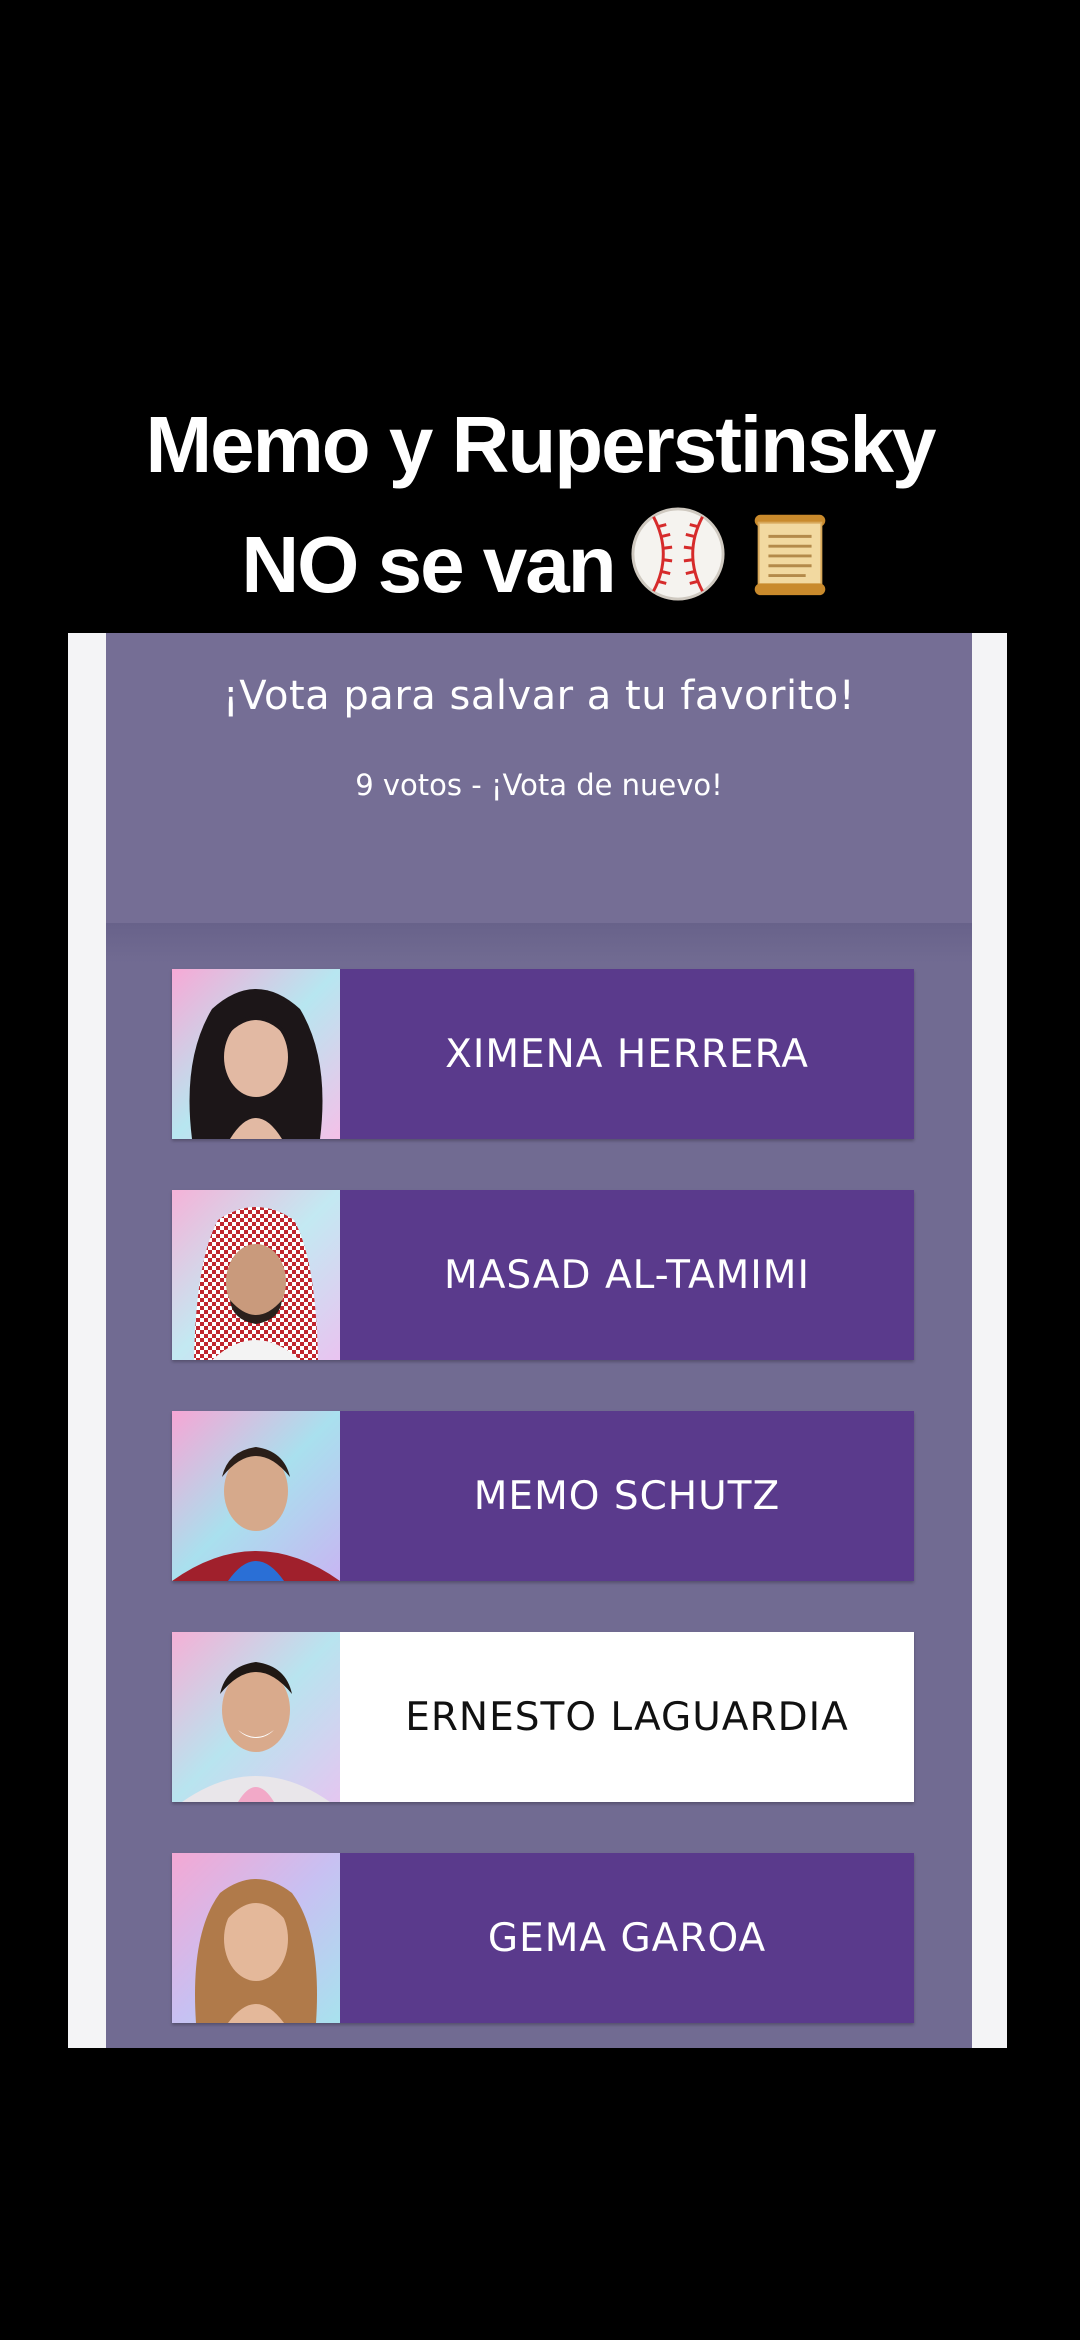 Image resolution: width=1080 pixels, height=2340 pixels. I want to click on candidate-name: GEMA GAROA, so click(627, 1938).